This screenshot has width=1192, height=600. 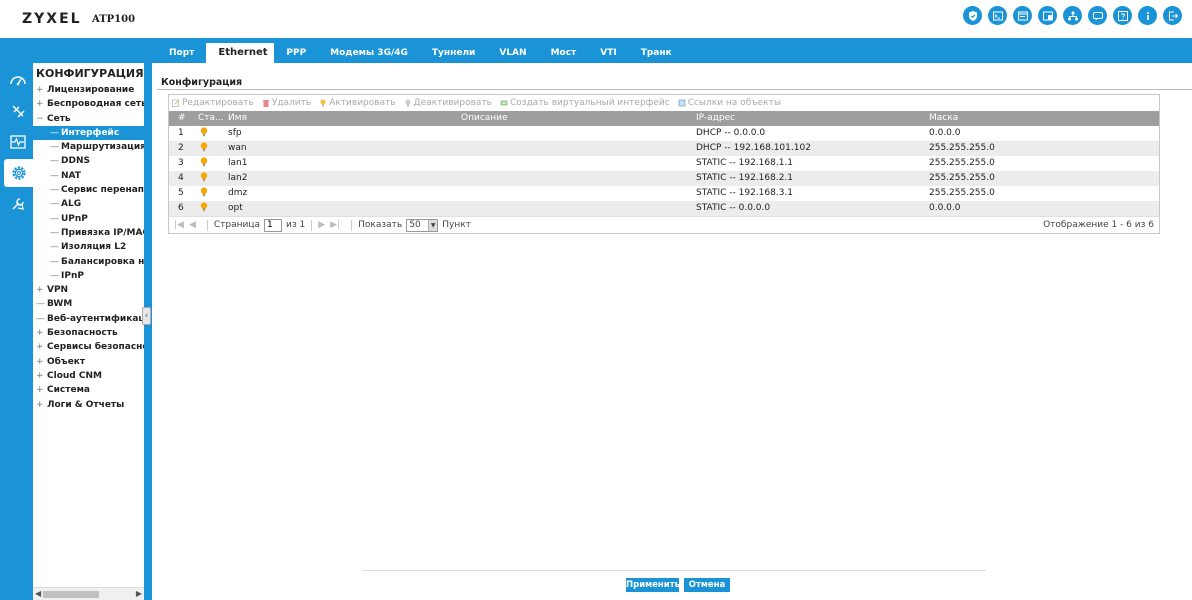 I want to click on tab-3: Модемы 3G/4G, so click(x=369, y=53).